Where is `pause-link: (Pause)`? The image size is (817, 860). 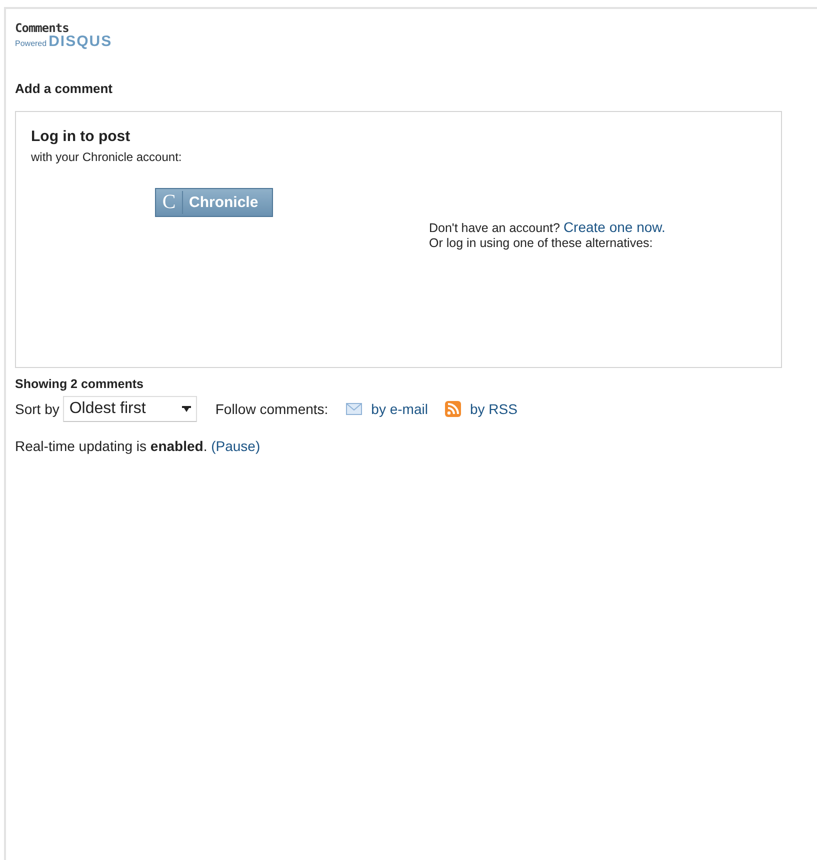
pause-link: (Pause) is located at coordinates (235, 446).